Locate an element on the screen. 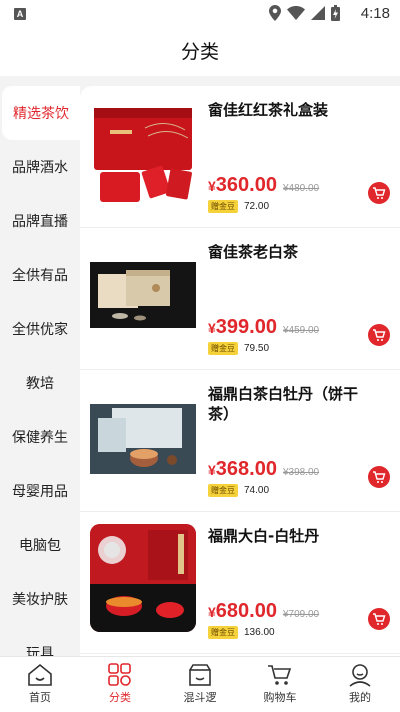  tab-cart: 购物车 is located at coordinates (280, 684).